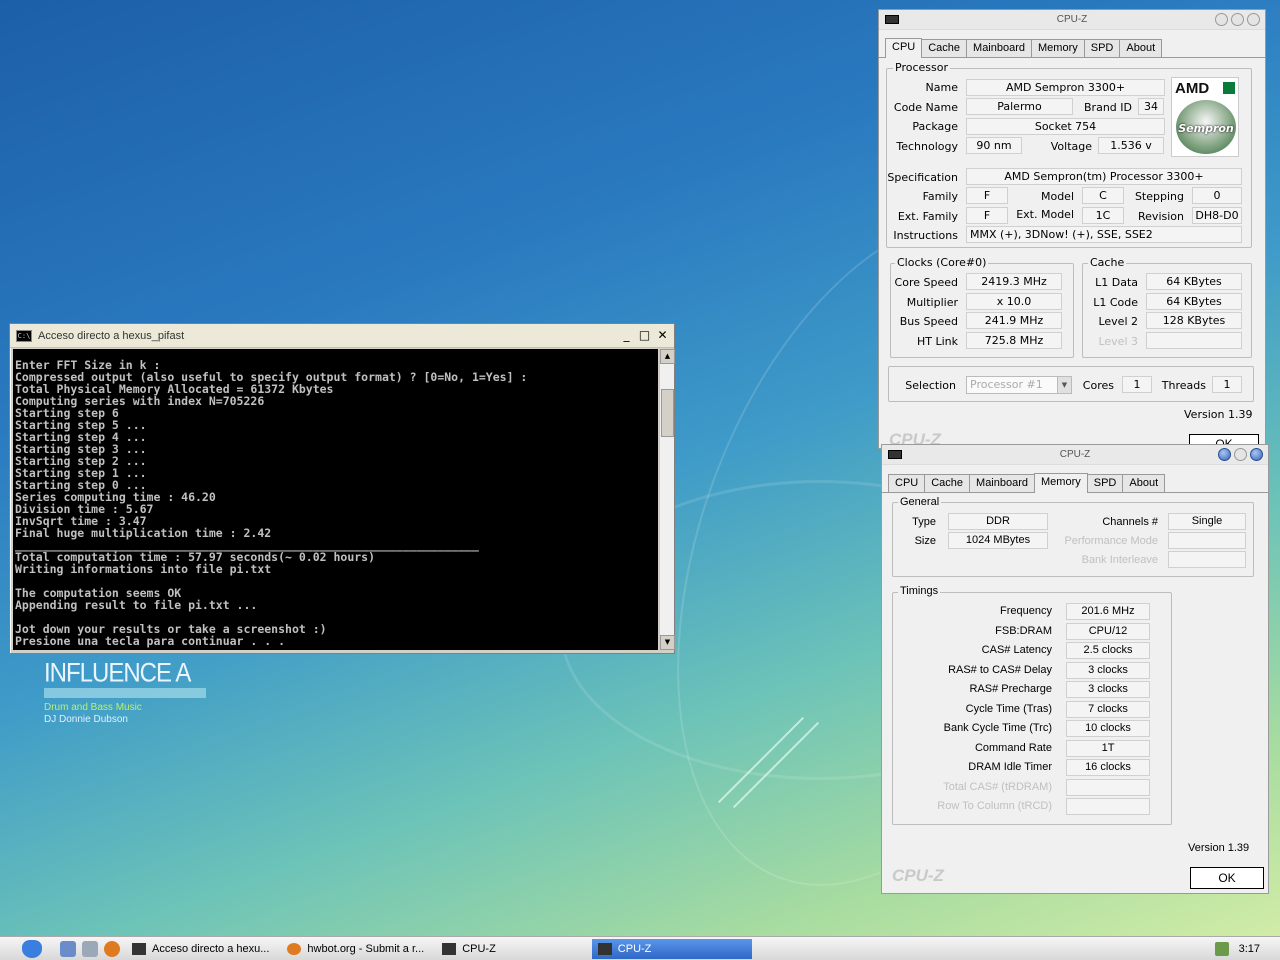  I want to click on quick-launch, so click(90, 948).